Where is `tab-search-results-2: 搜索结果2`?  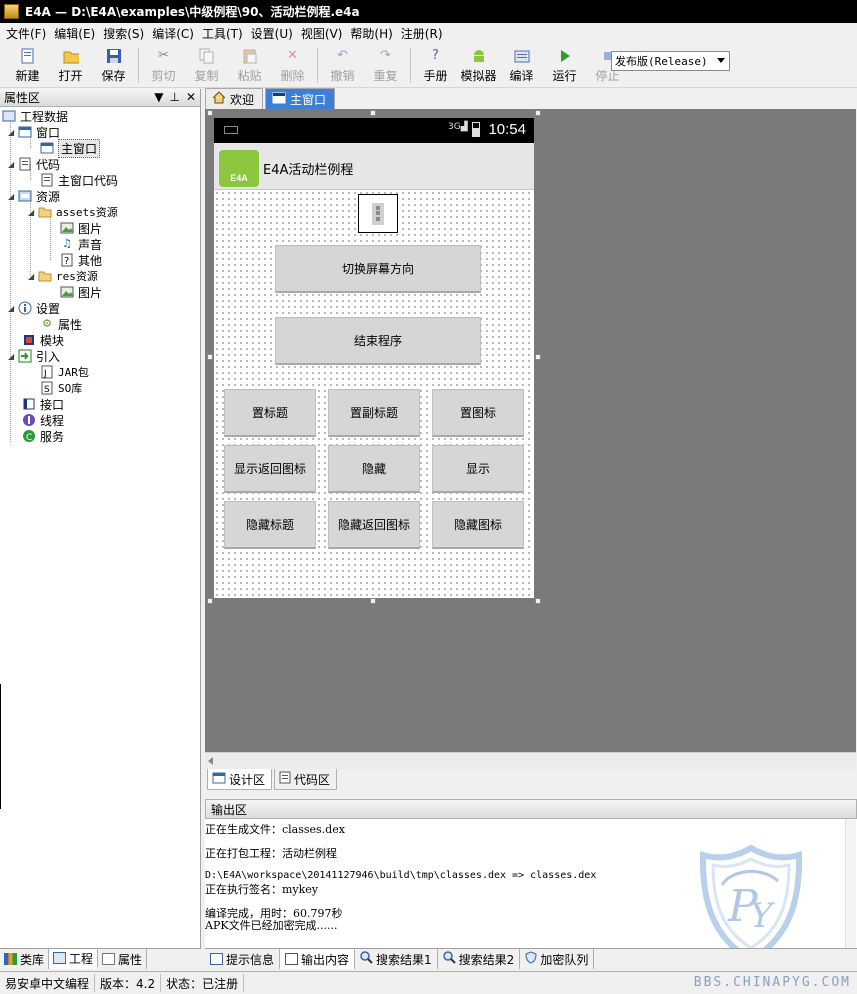 tab-search-results-2: 搜索结果2 is located at coordinates (479, 959).